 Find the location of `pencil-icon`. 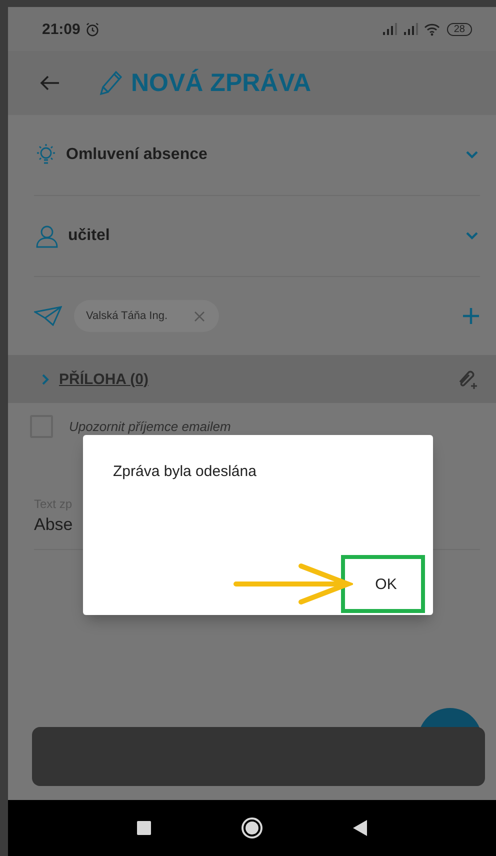

pencil-icon is located at coordinates (111, 83).